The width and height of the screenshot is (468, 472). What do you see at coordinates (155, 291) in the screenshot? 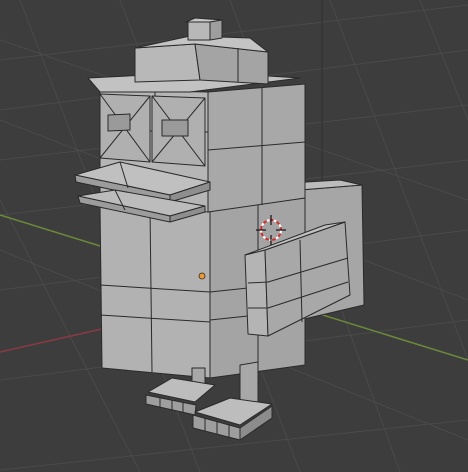
I see `body-front` at bounding box center [155, 291].